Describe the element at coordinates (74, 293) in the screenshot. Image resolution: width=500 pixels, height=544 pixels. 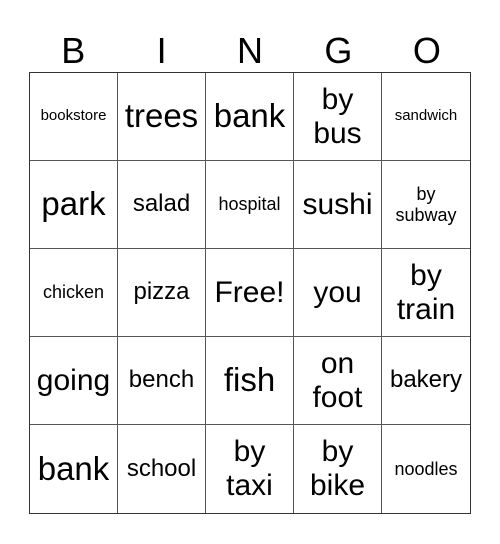
I see `bingo-cell: chicken` at that location.